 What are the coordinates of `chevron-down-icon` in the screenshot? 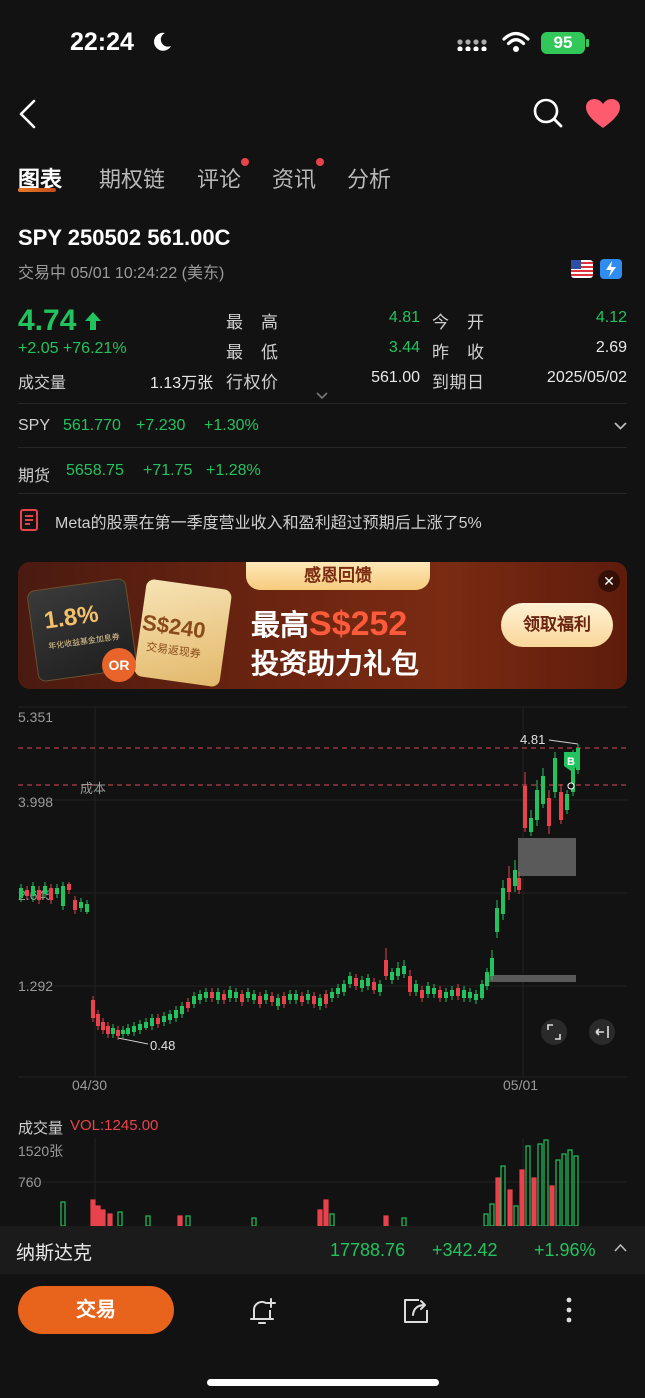 It's located at (620, 426).